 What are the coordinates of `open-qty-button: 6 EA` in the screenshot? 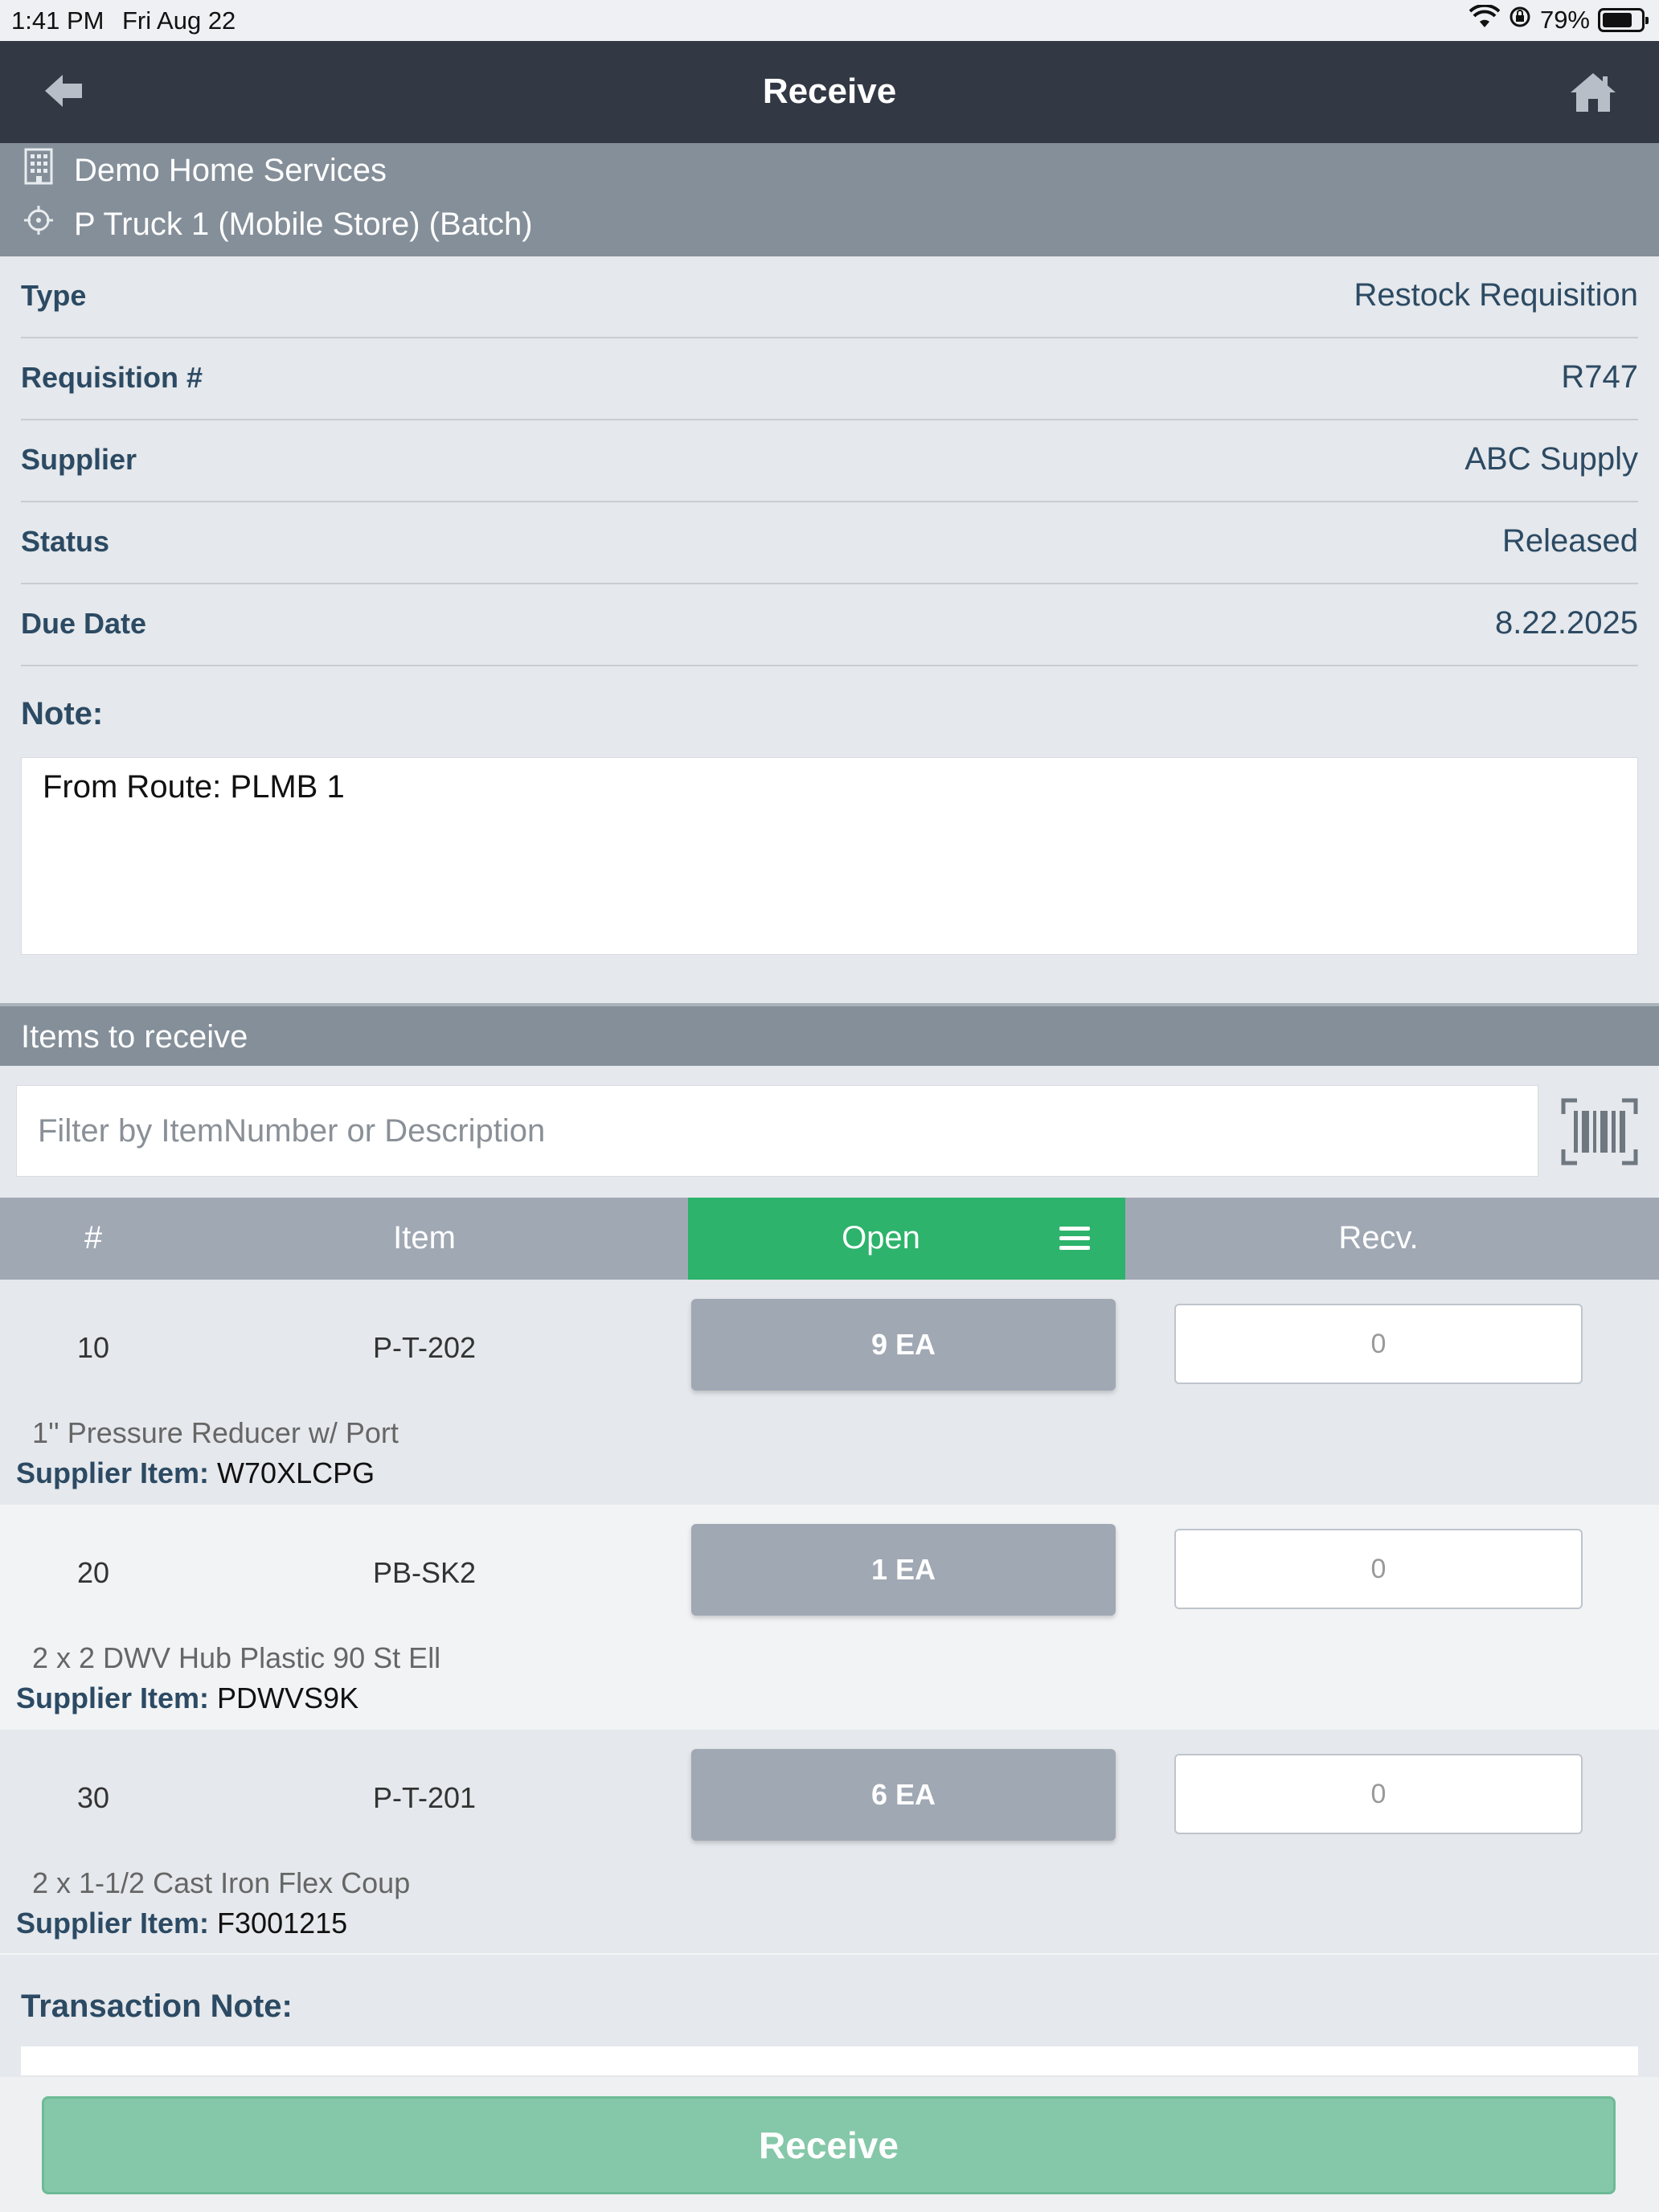 It's located at (904, 1795).